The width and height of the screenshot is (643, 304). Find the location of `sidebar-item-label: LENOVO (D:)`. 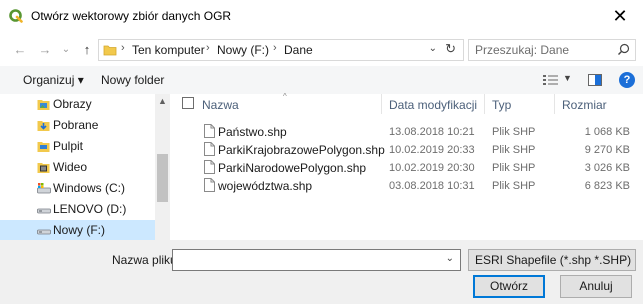

sidebar-item-label: LENOVO (D:) is located at coordinates (90, 209).